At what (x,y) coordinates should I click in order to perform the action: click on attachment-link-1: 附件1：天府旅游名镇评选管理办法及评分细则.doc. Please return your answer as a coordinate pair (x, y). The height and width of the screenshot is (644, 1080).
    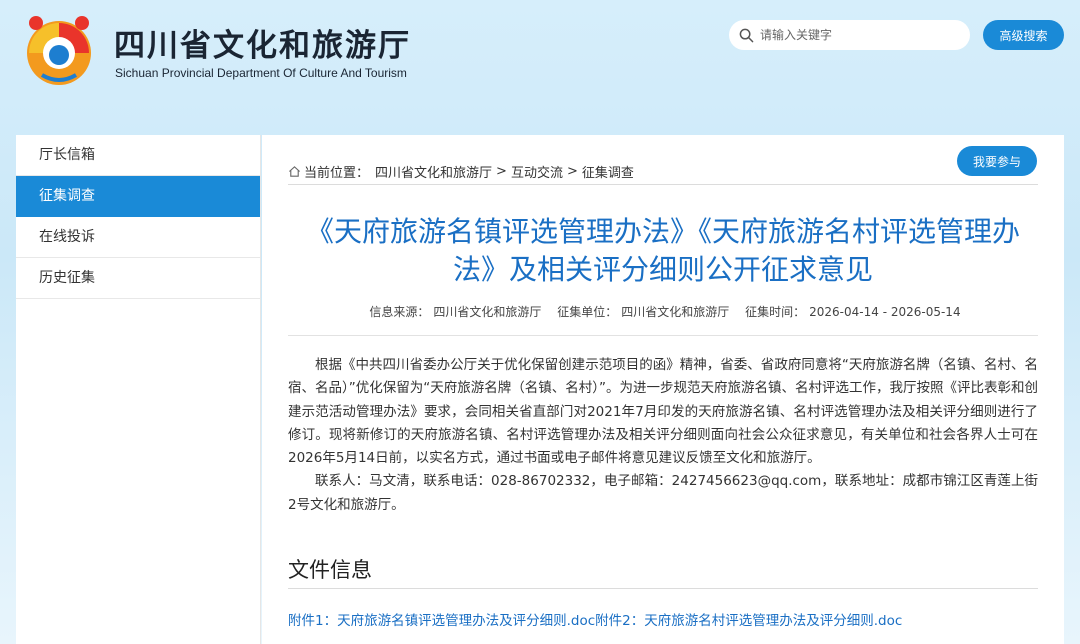
    Looking at the image, I should click on (441, 621).